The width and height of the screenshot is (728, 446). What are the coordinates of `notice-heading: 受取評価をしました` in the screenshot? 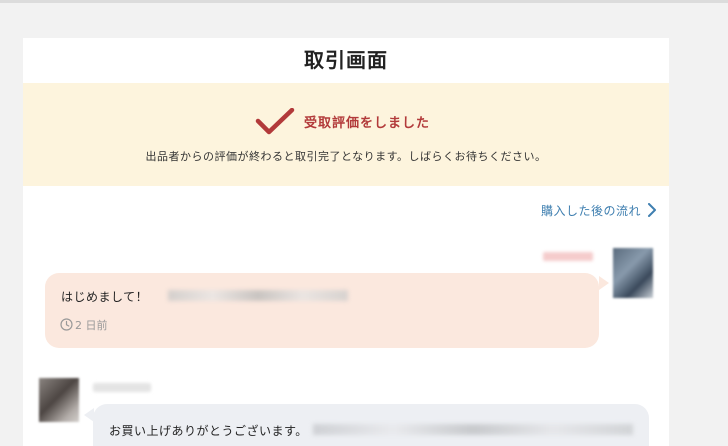 It's located at (367, 123).